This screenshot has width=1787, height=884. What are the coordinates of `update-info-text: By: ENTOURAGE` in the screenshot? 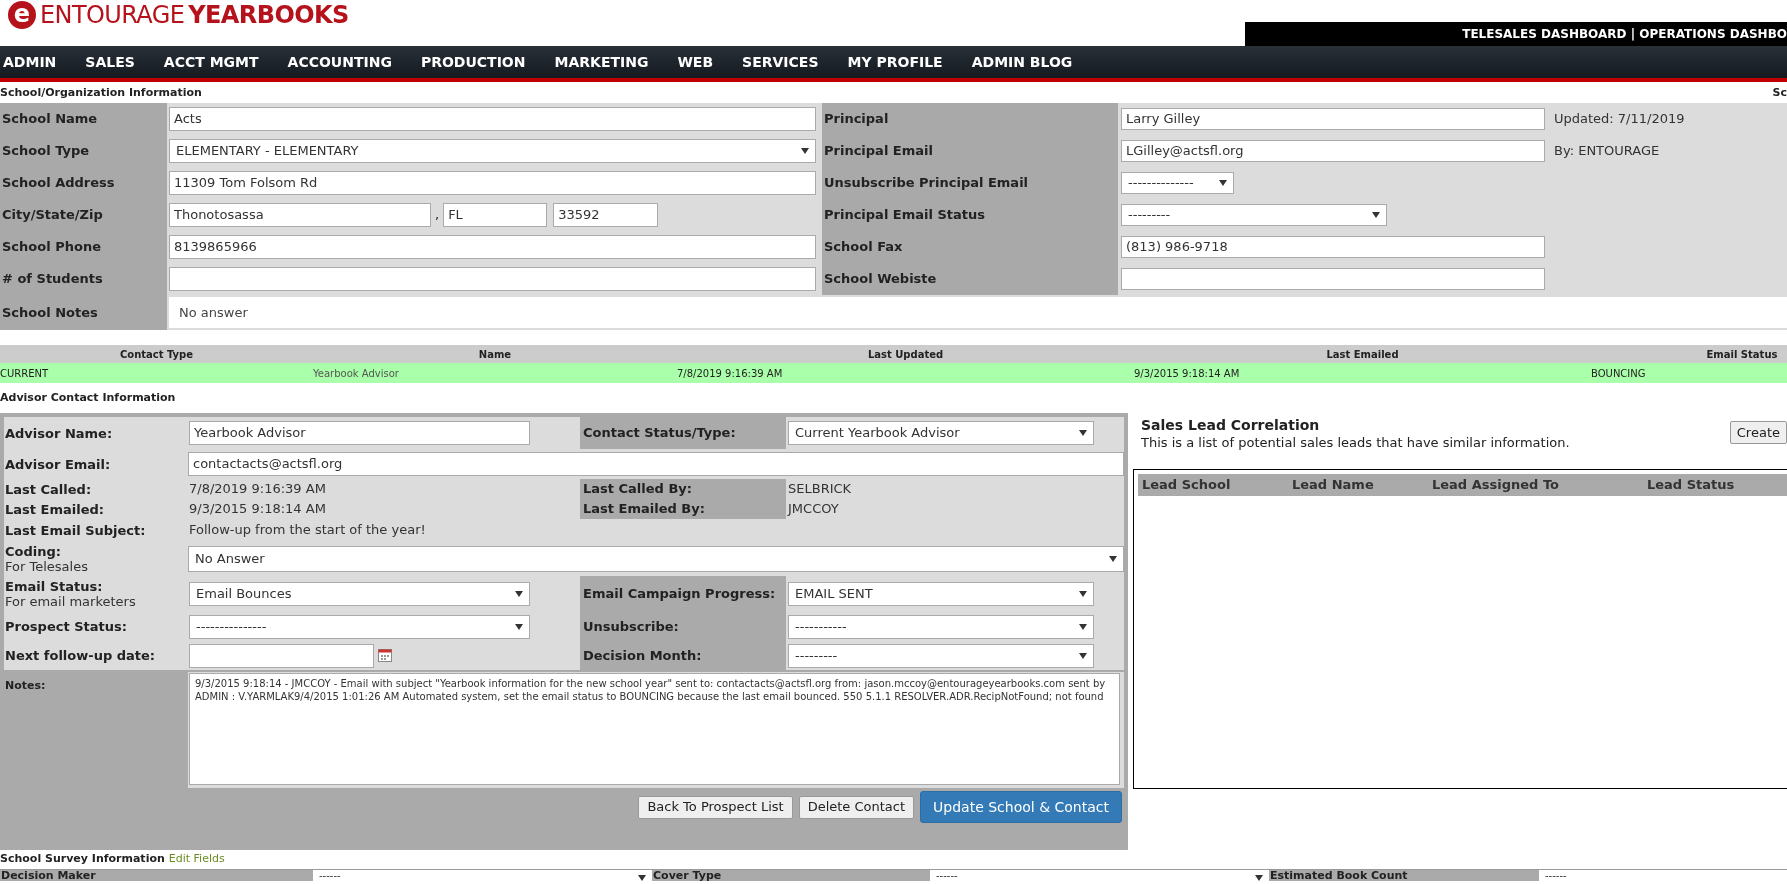 It's located at (1607, 151).